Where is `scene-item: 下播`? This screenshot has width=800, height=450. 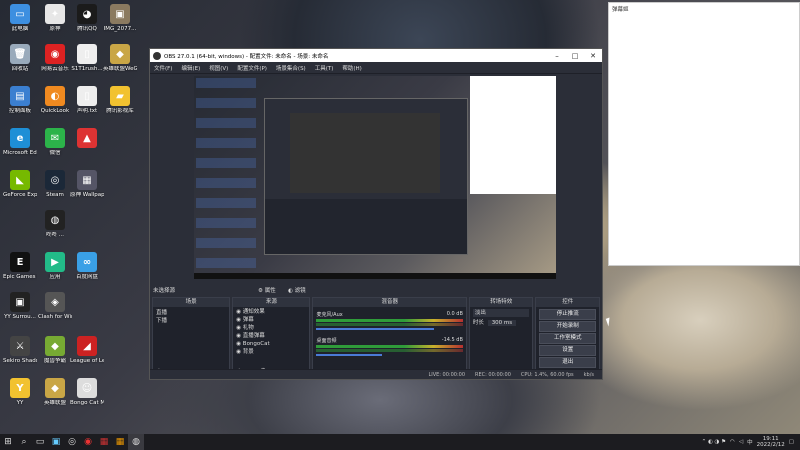 scene-item: 下播 is located at coordinates (191, 321).